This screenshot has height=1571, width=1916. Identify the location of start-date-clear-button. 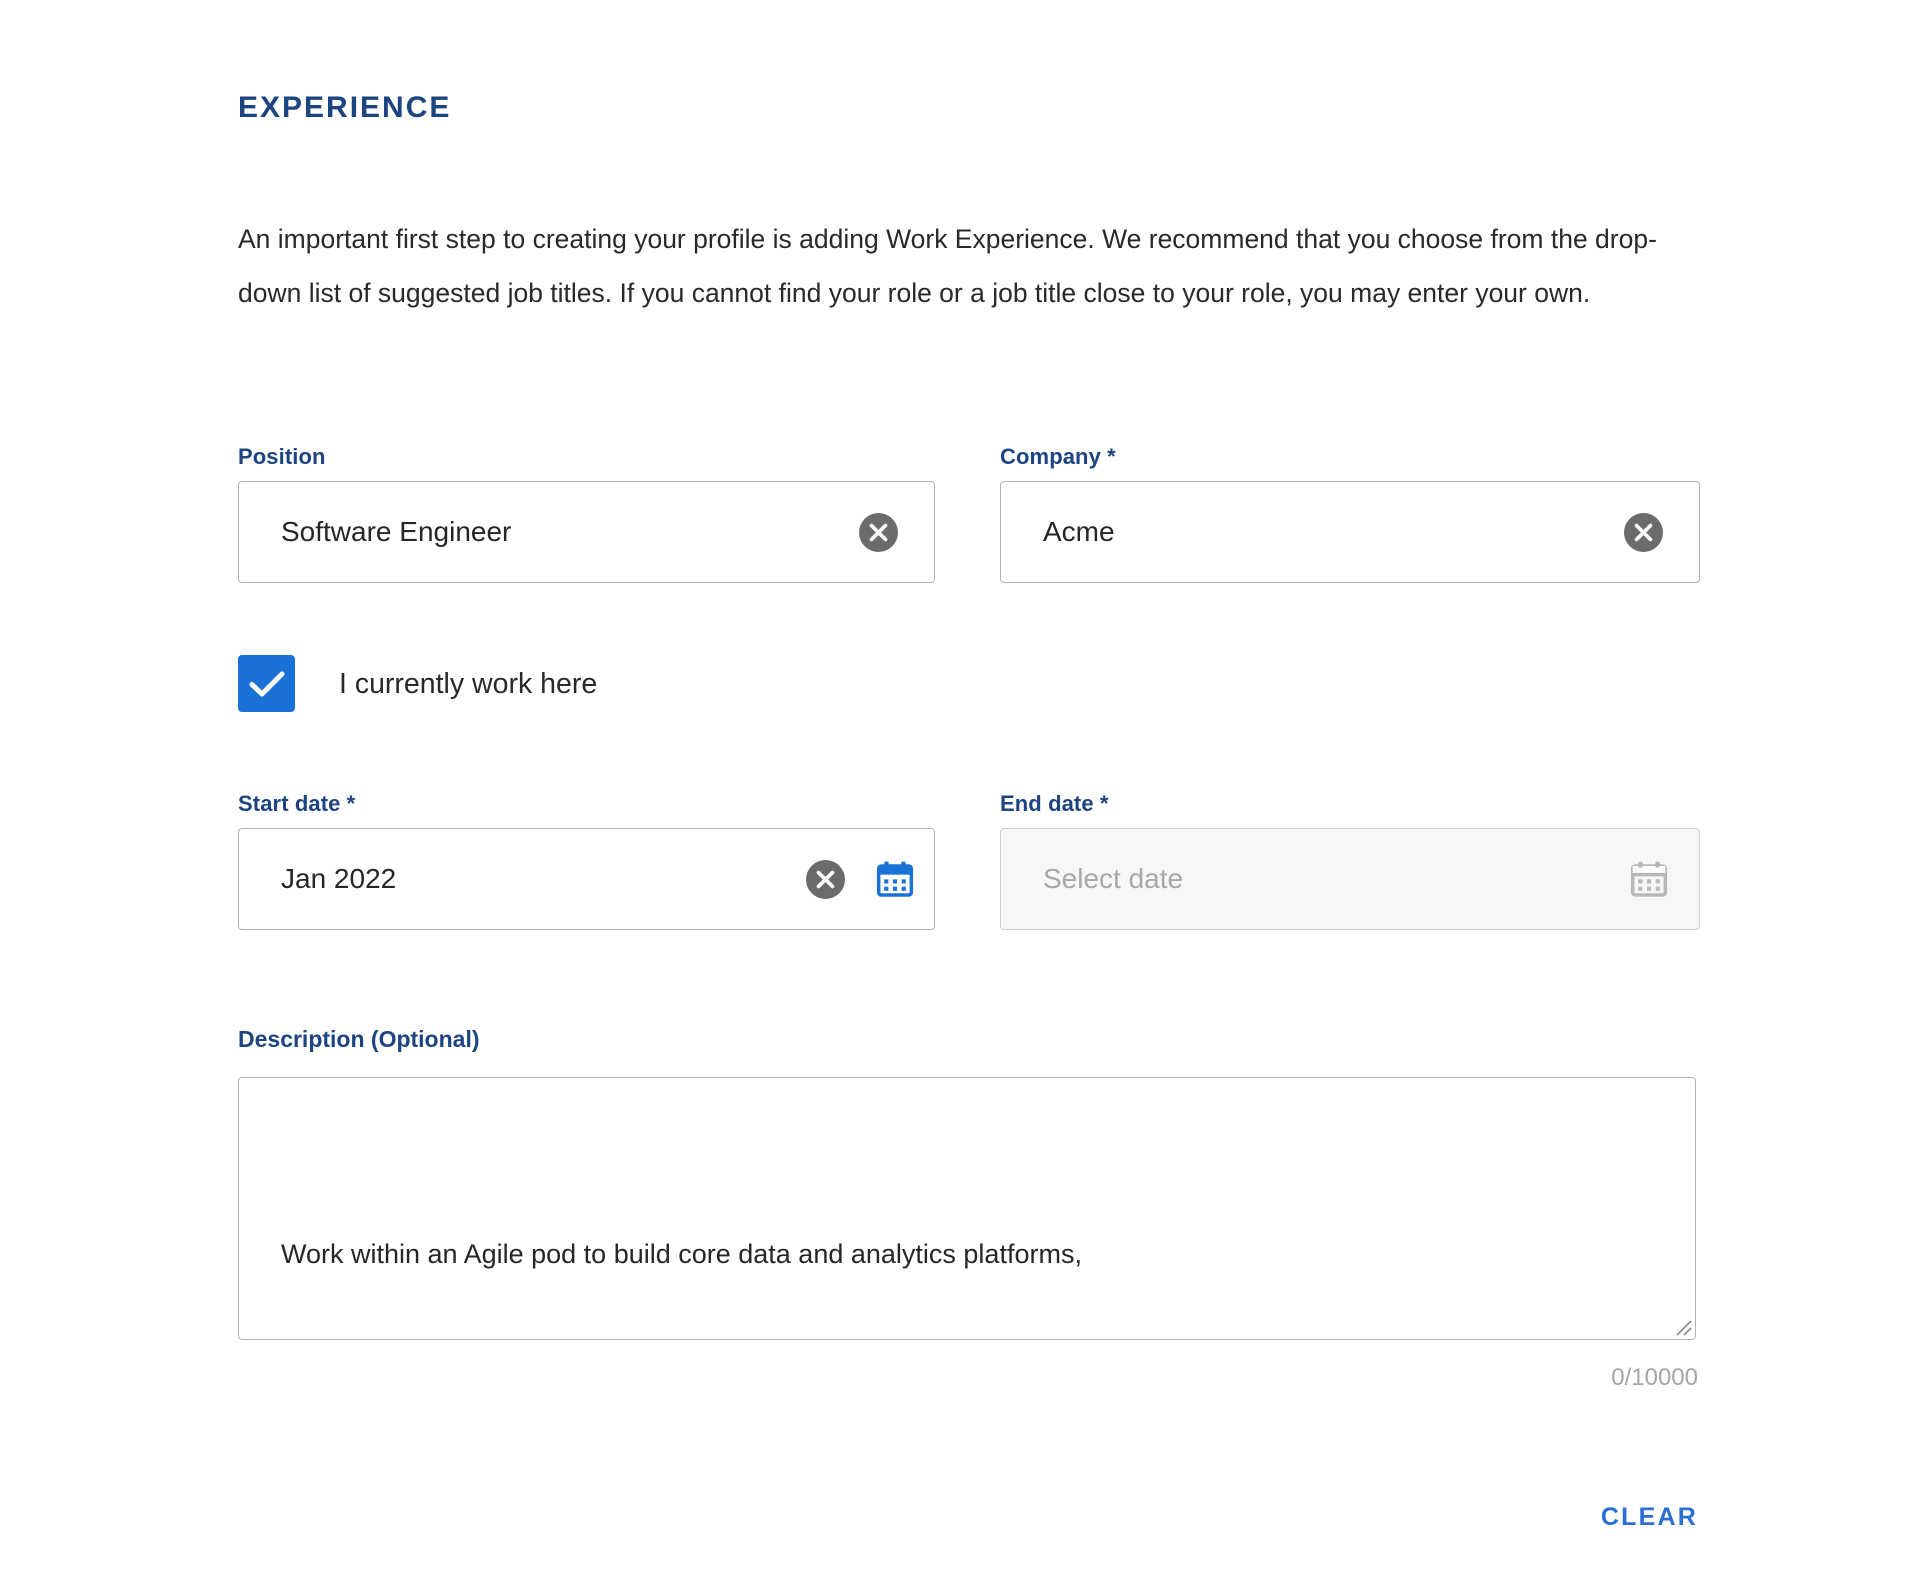
(825, 879).